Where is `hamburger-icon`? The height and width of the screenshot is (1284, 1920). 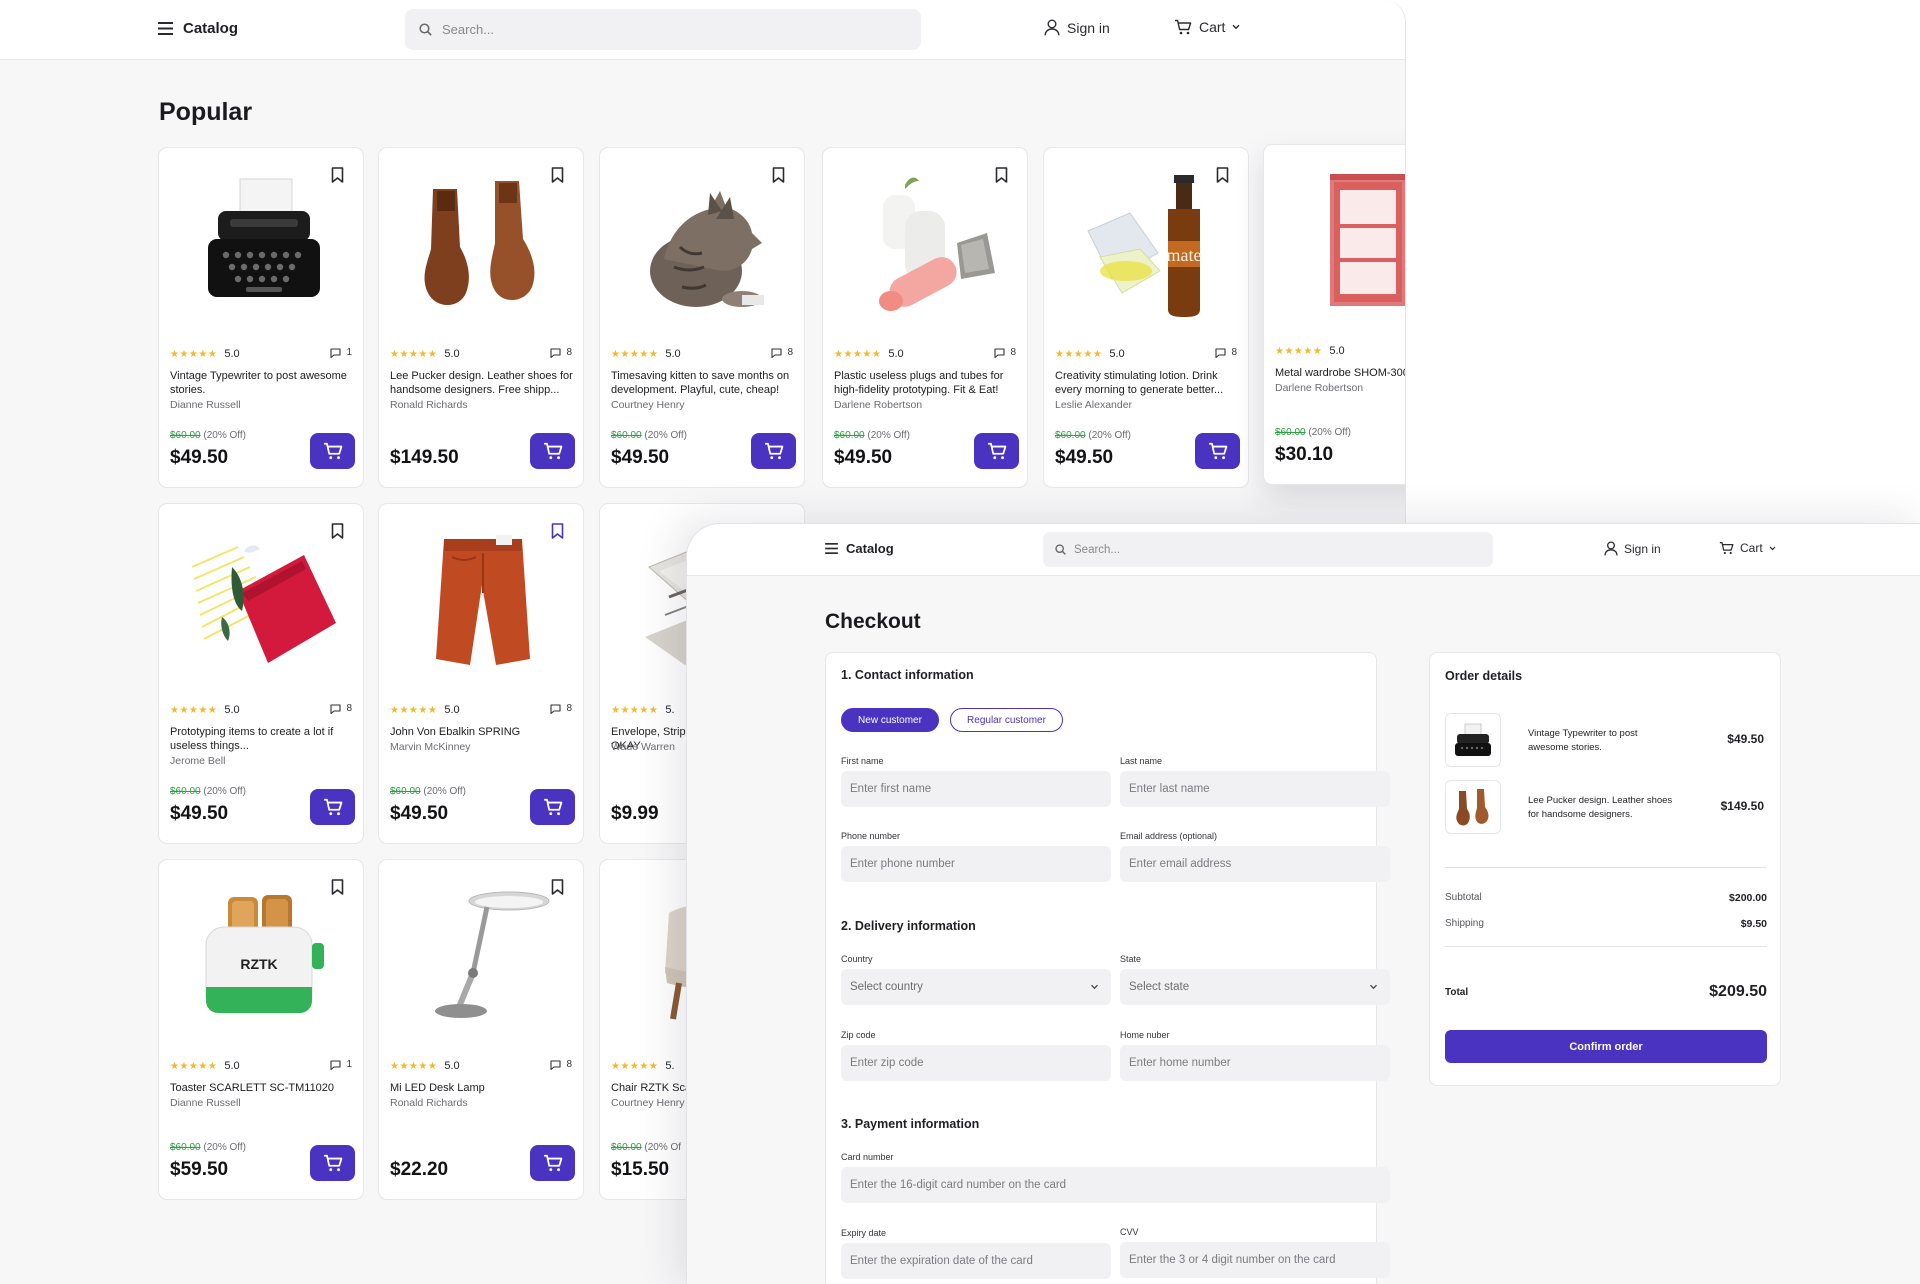 hamburger-icon is located at coordinates (165, 28).